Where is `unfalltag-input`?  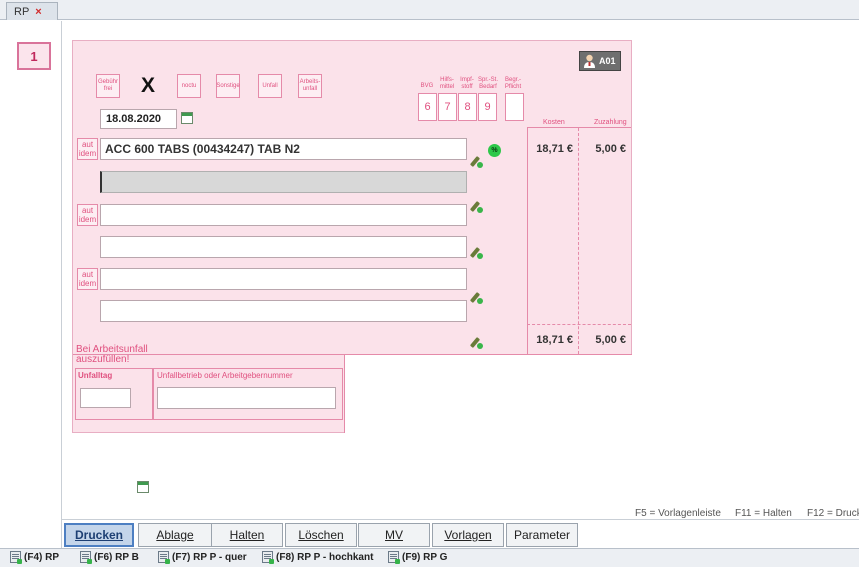
unfalltag-input is located at coordinates (105, 398).